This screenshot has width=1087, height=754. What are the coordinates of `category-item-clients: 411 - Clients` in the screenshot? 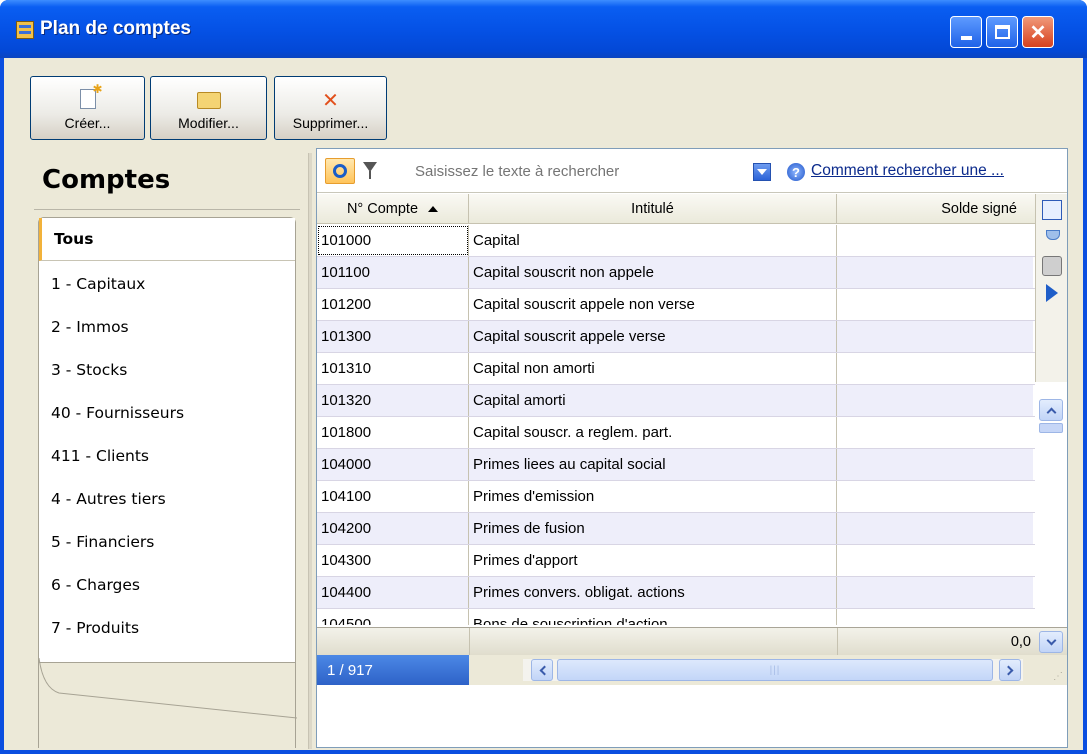 It's located at (167, 455).